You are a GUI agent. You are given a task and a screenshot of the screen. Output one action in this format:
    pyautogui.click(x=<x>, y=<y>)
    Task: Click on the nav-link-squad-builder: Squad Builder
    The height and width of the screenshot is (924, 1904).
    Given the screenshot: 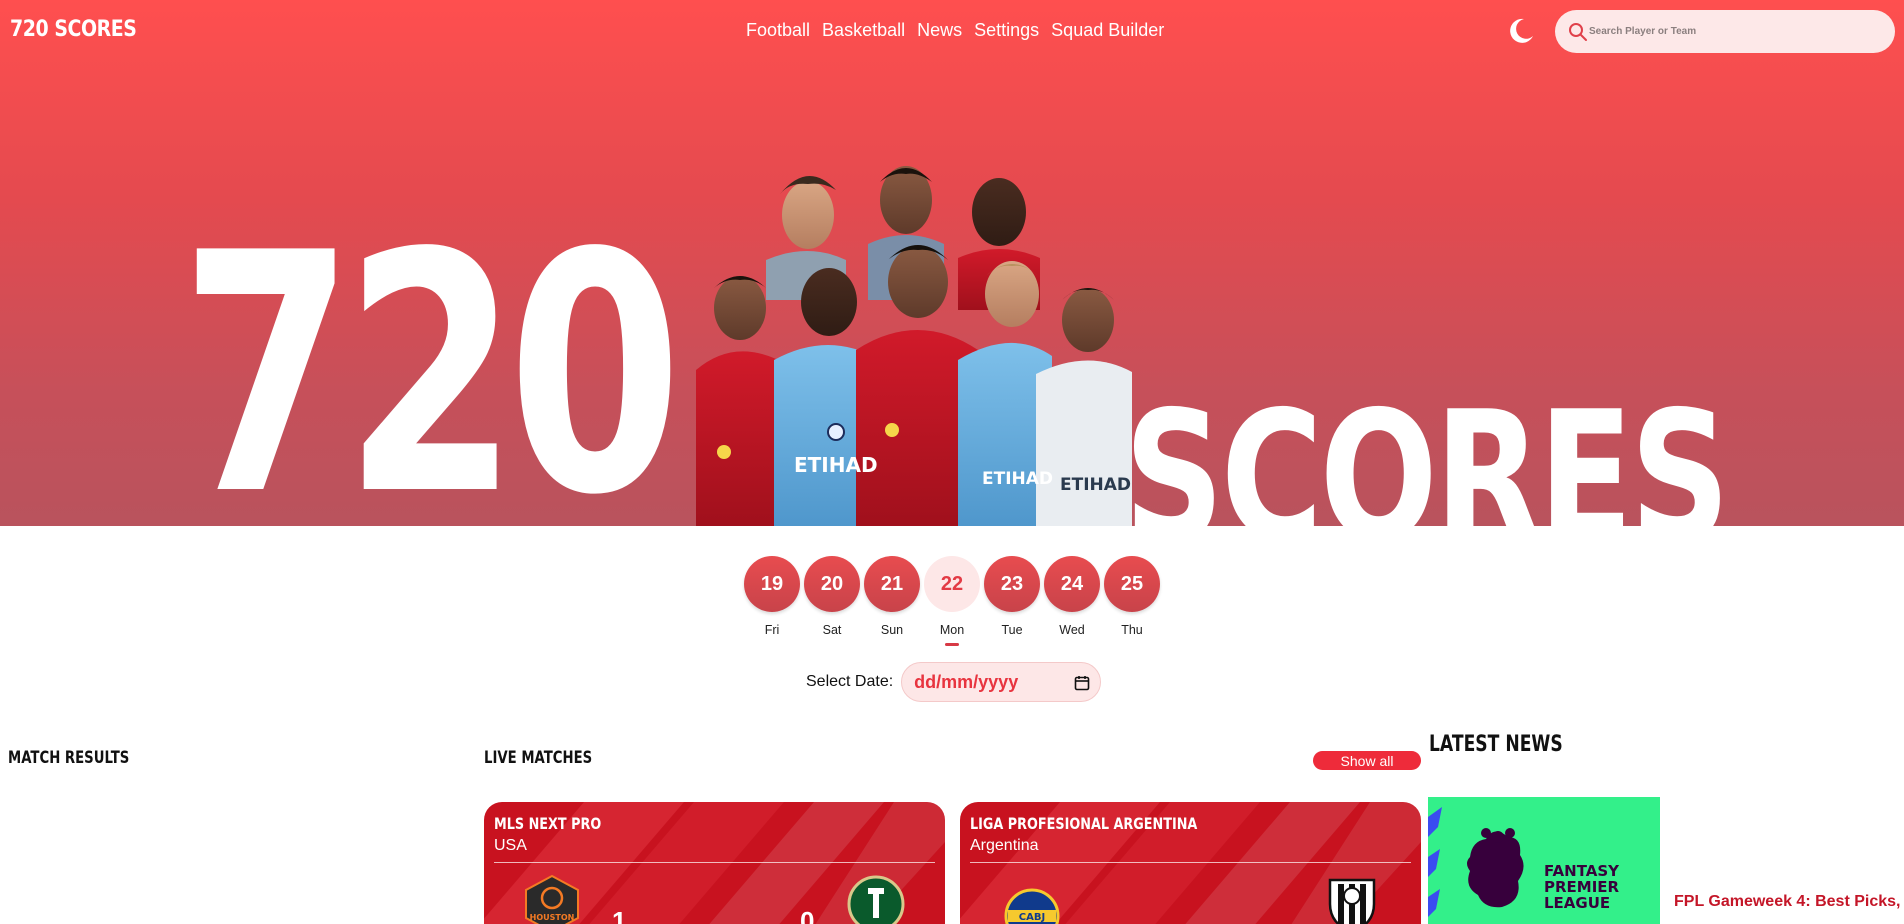 What is the action you would take?
    pyautogui.click(x=1107, y=30)
    